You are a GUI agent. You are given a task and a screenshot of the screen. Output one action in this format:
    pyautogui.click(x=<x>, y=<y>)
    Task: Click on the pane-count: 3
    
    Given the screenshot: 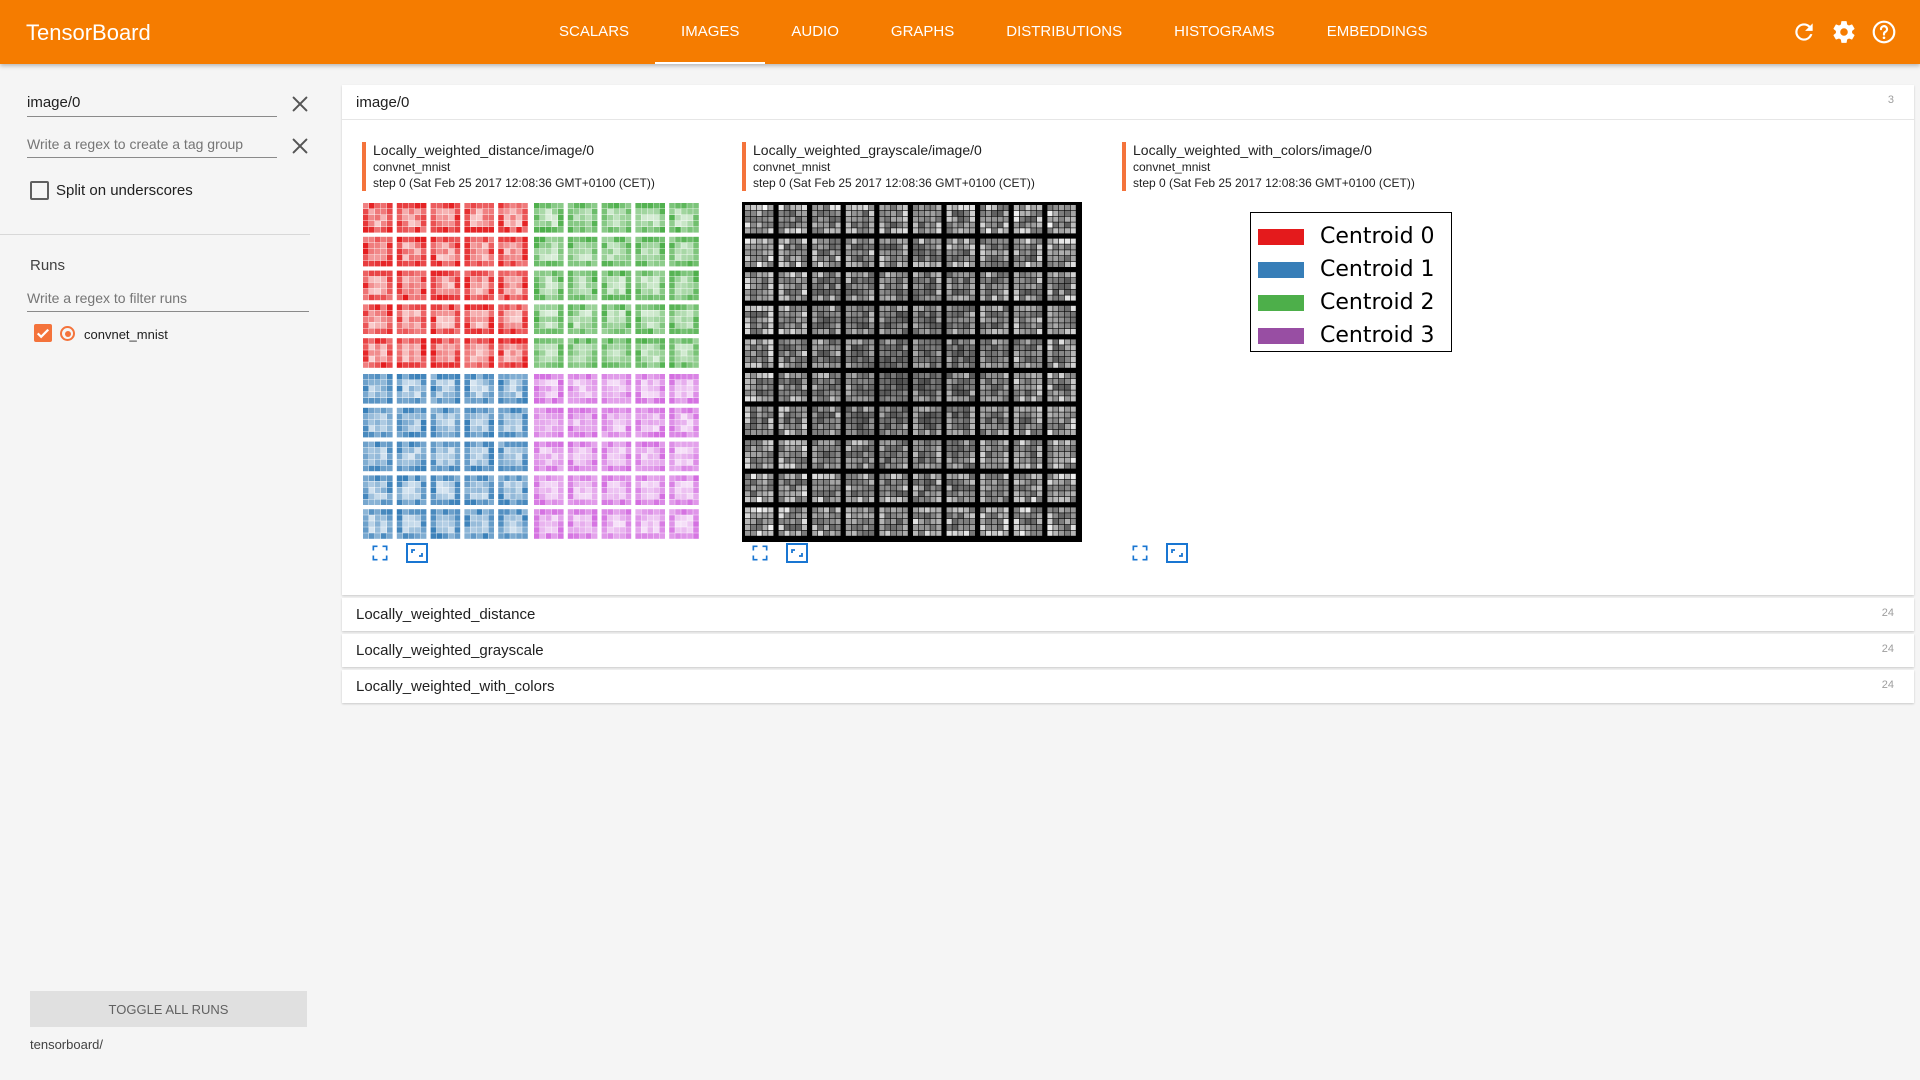 What is the action you would take?
    pyautogui.click(x=1890, y=100)
    